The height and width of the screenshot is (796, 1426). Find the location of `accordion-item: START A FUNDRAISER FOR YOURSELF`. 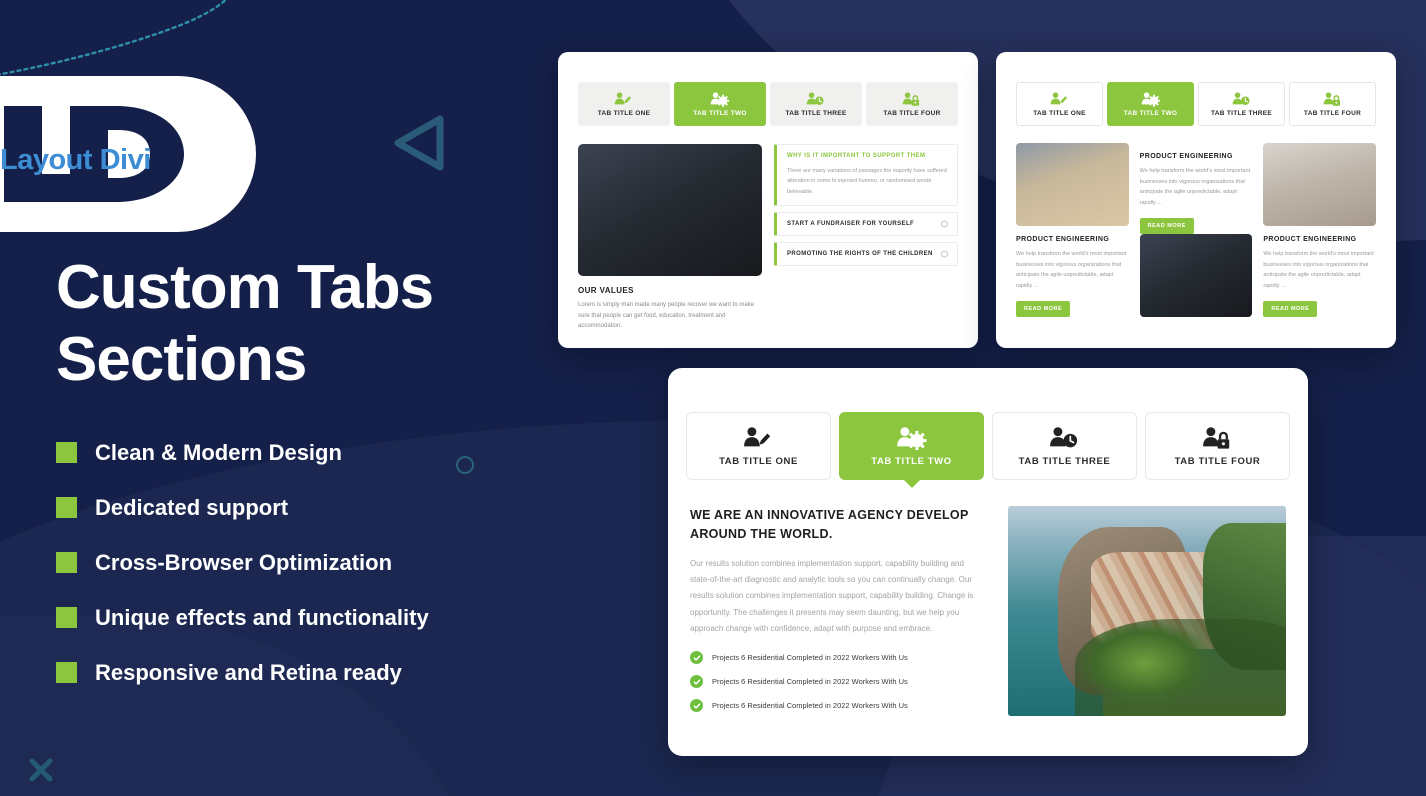

accordion-item: START A FUNDRAISER FOR YOURSELF is located at coordinates (866, 224).